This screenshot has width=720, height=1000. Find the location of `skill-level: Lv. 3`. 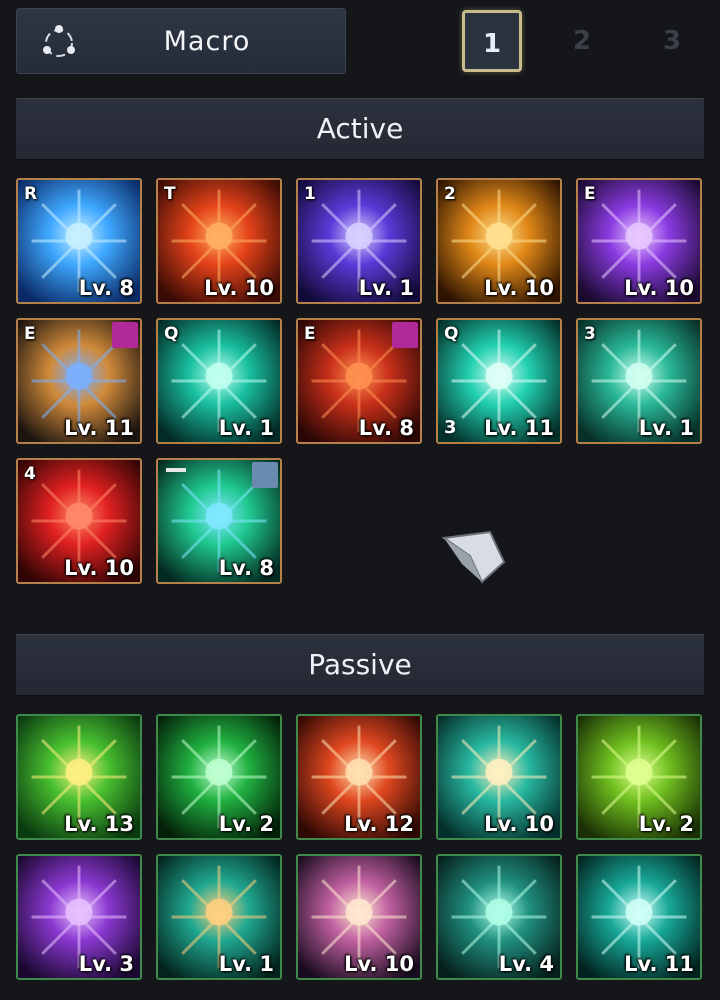

skill-level: Lv. 3 is located at coordinates (106, 964).